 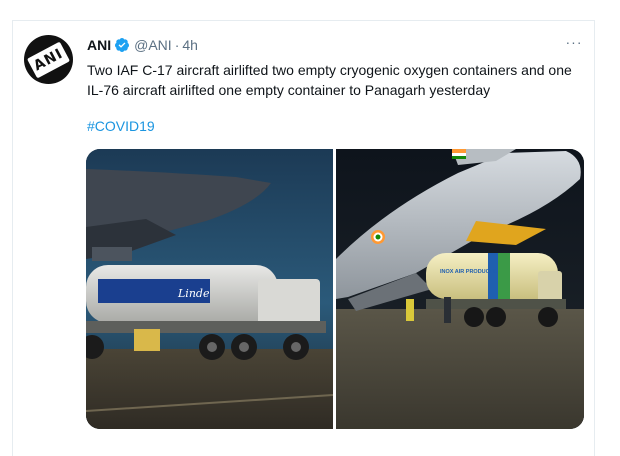 What do you see at coordinates (122, 45) in the screenshot?
I see `verified-badge-icon` at bounding box center [122, 45].